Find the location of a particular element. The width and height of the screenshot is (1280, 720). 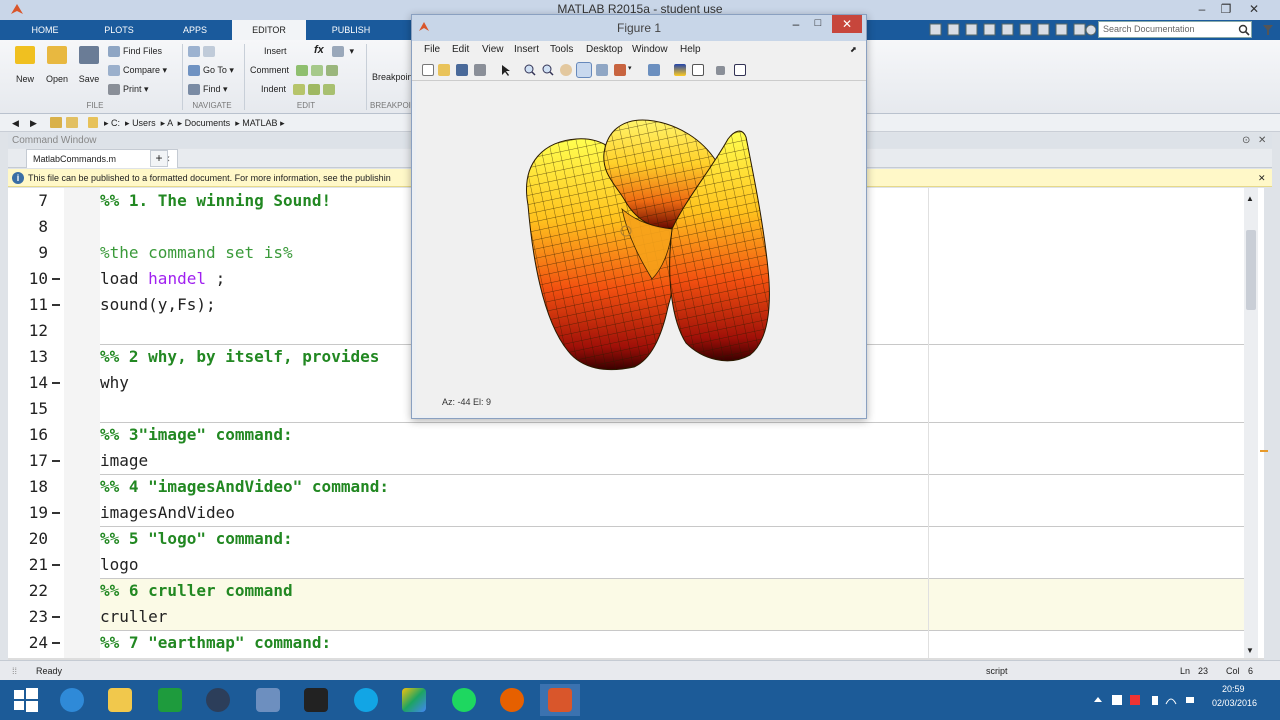

find-files-button: Find Files is located at coordinates (135, 52).